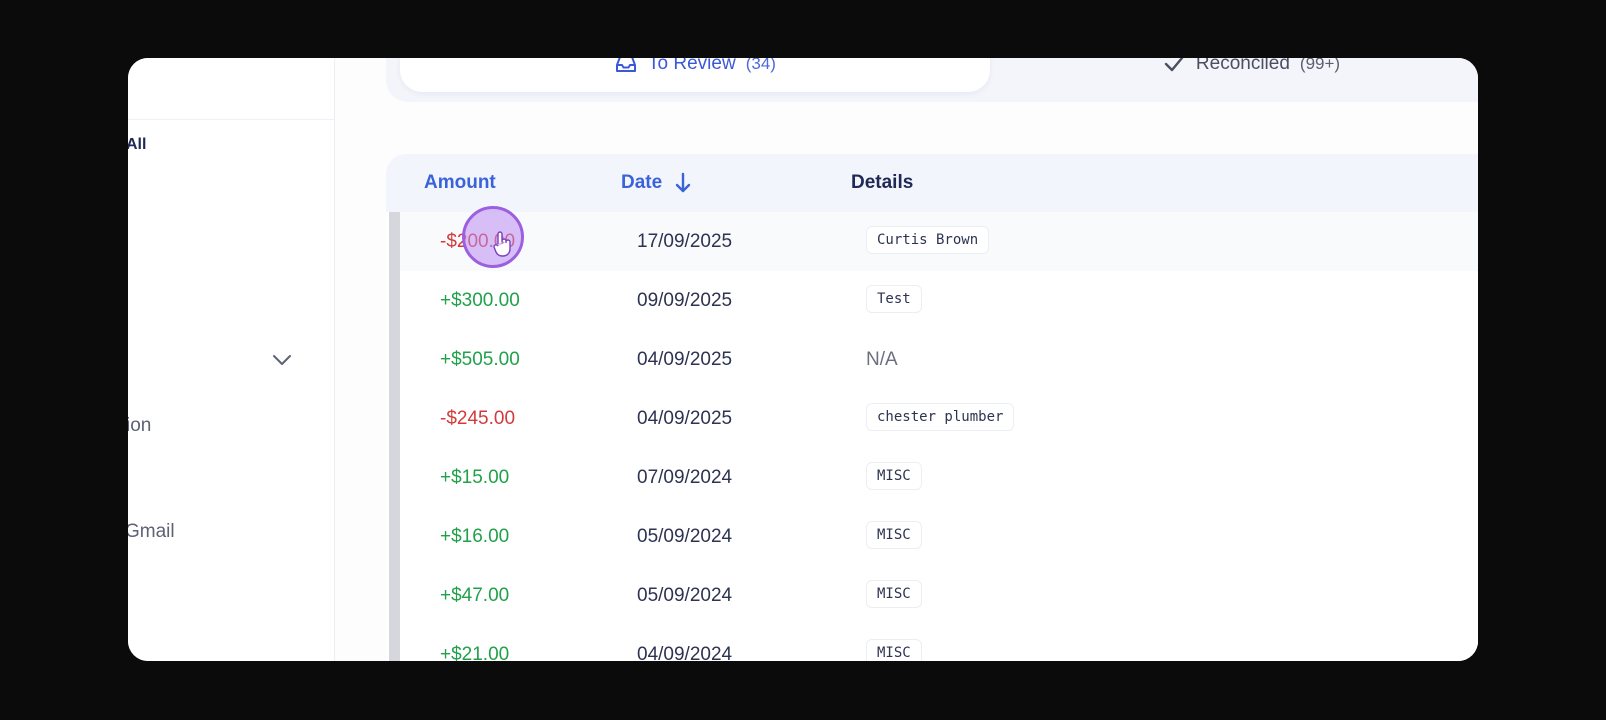 Image resolution: width=1606 pixels, height=720 pixels. I want to click on table-row: +$16.00 05/09/2024 MISC, so click(939, 537).